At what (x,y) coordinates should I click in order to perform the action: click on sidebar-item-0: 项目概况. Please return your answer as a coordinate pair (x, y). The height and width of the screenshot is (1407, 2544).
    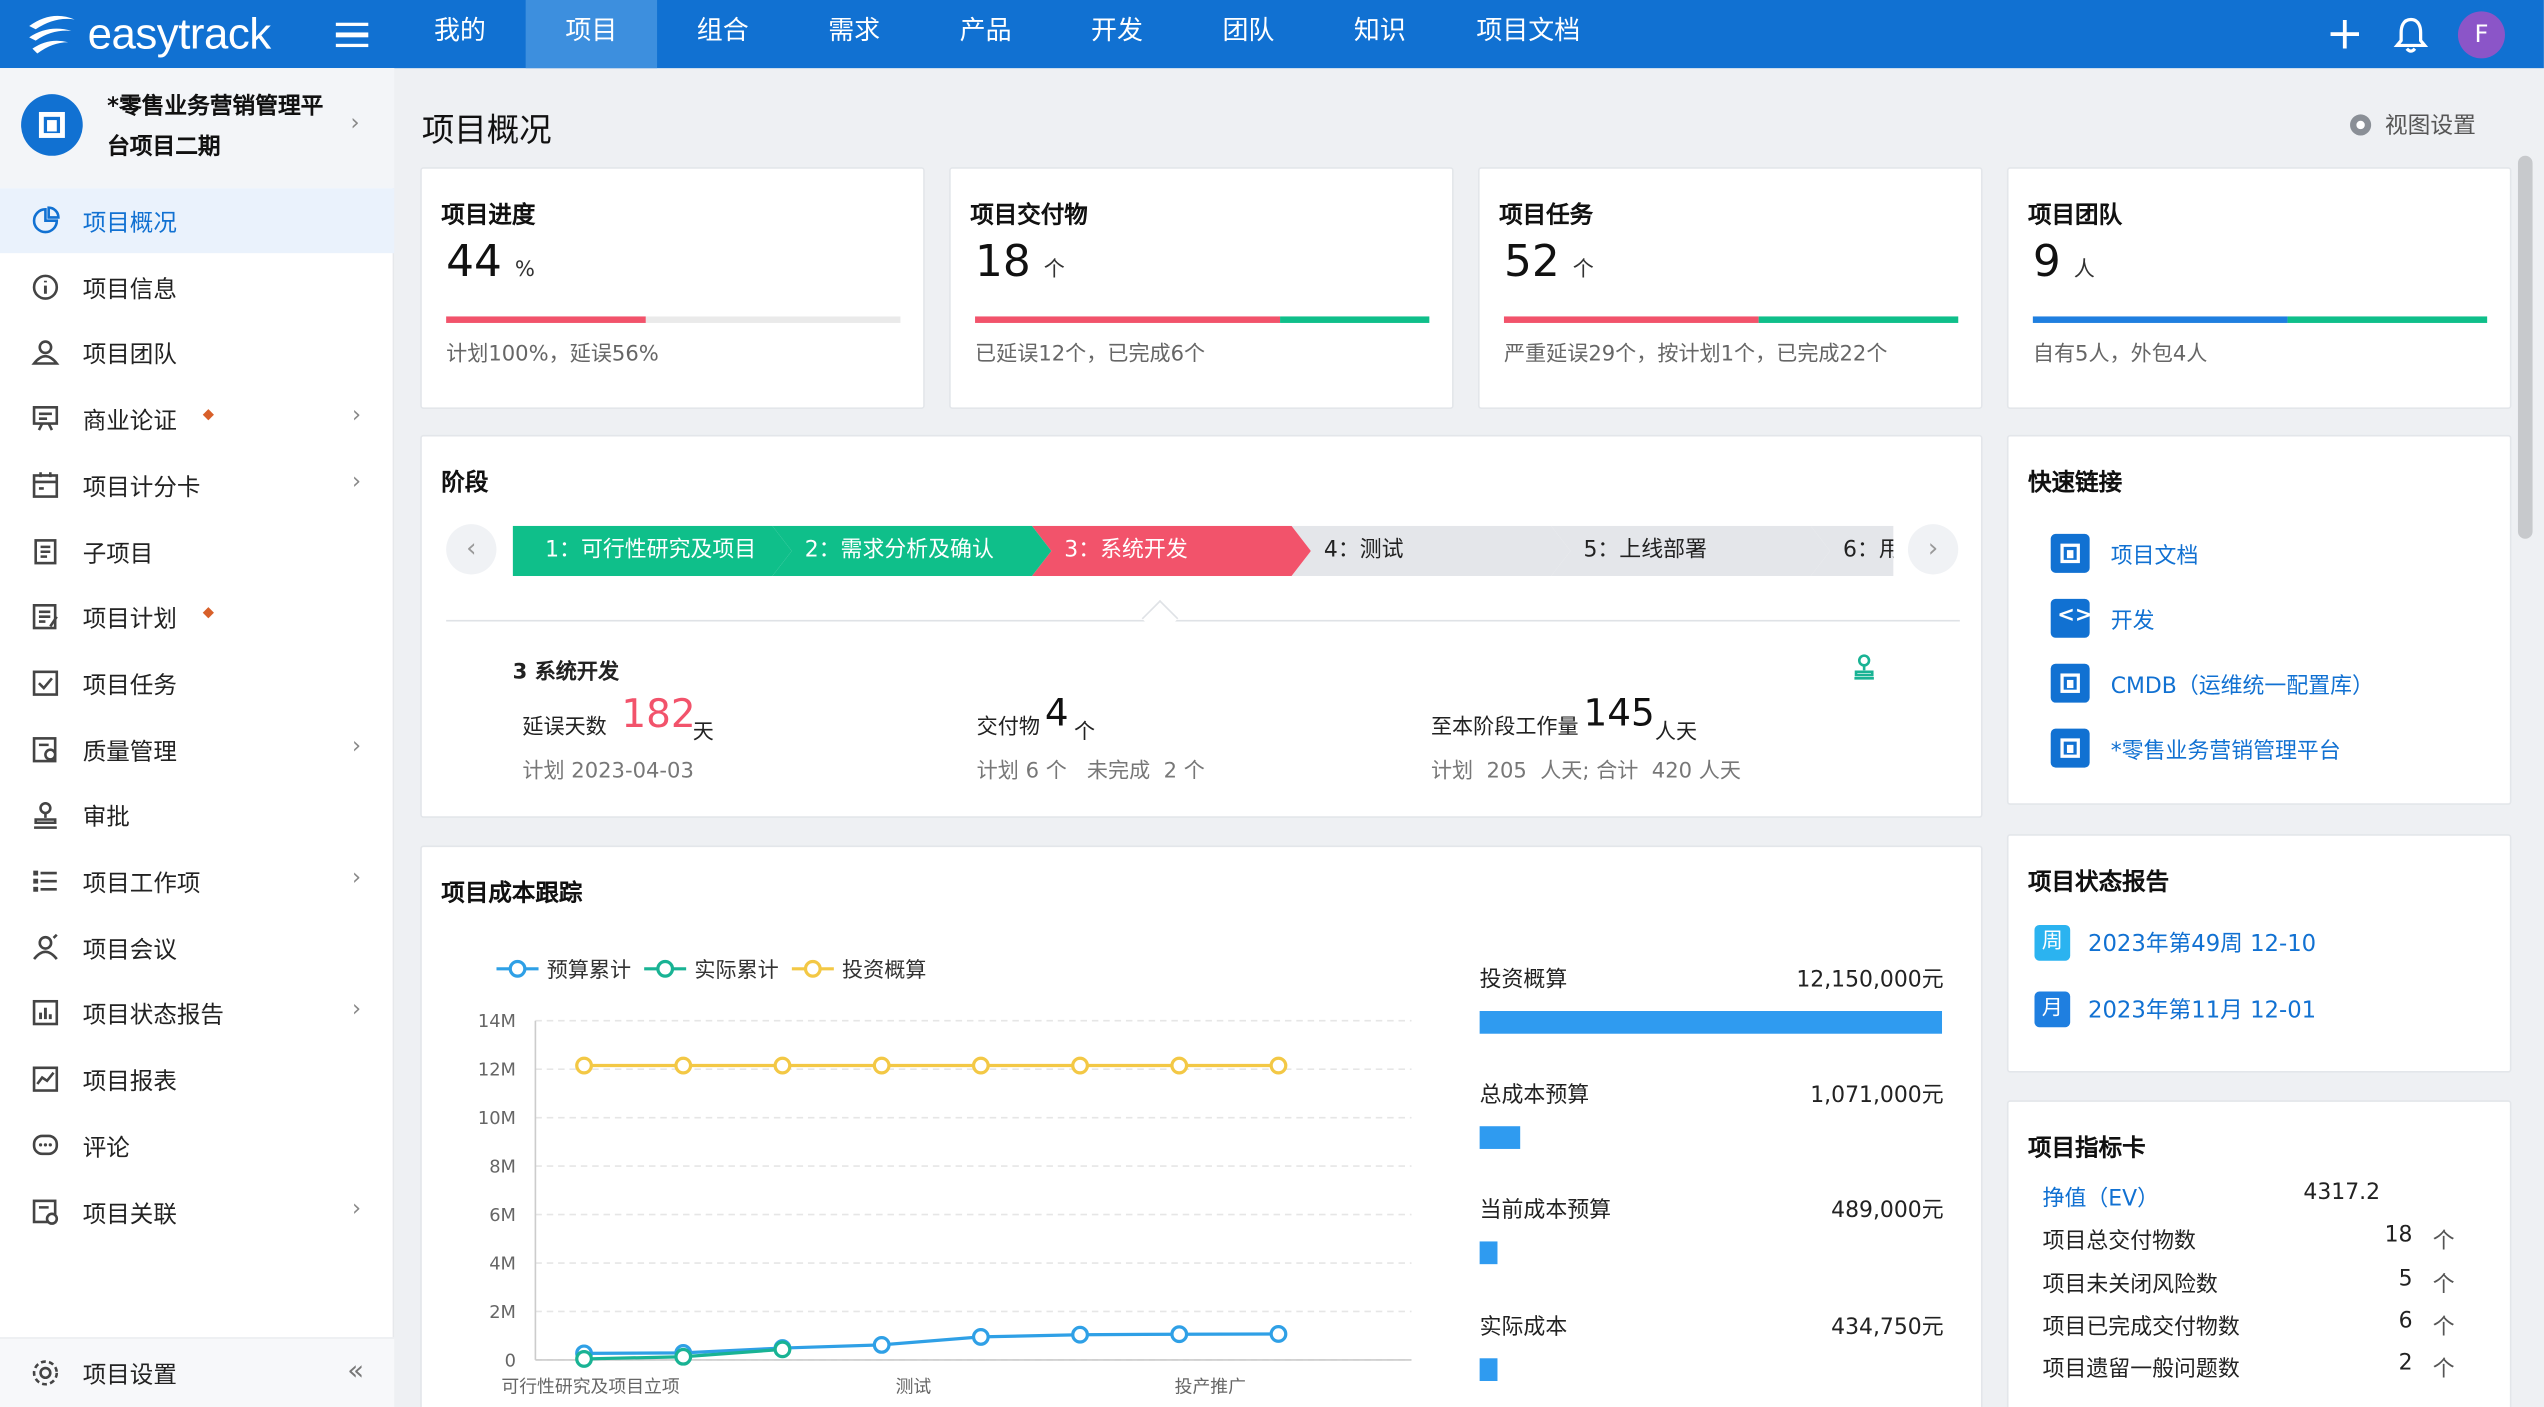
    Looking at the image, I should click on (197, 221).